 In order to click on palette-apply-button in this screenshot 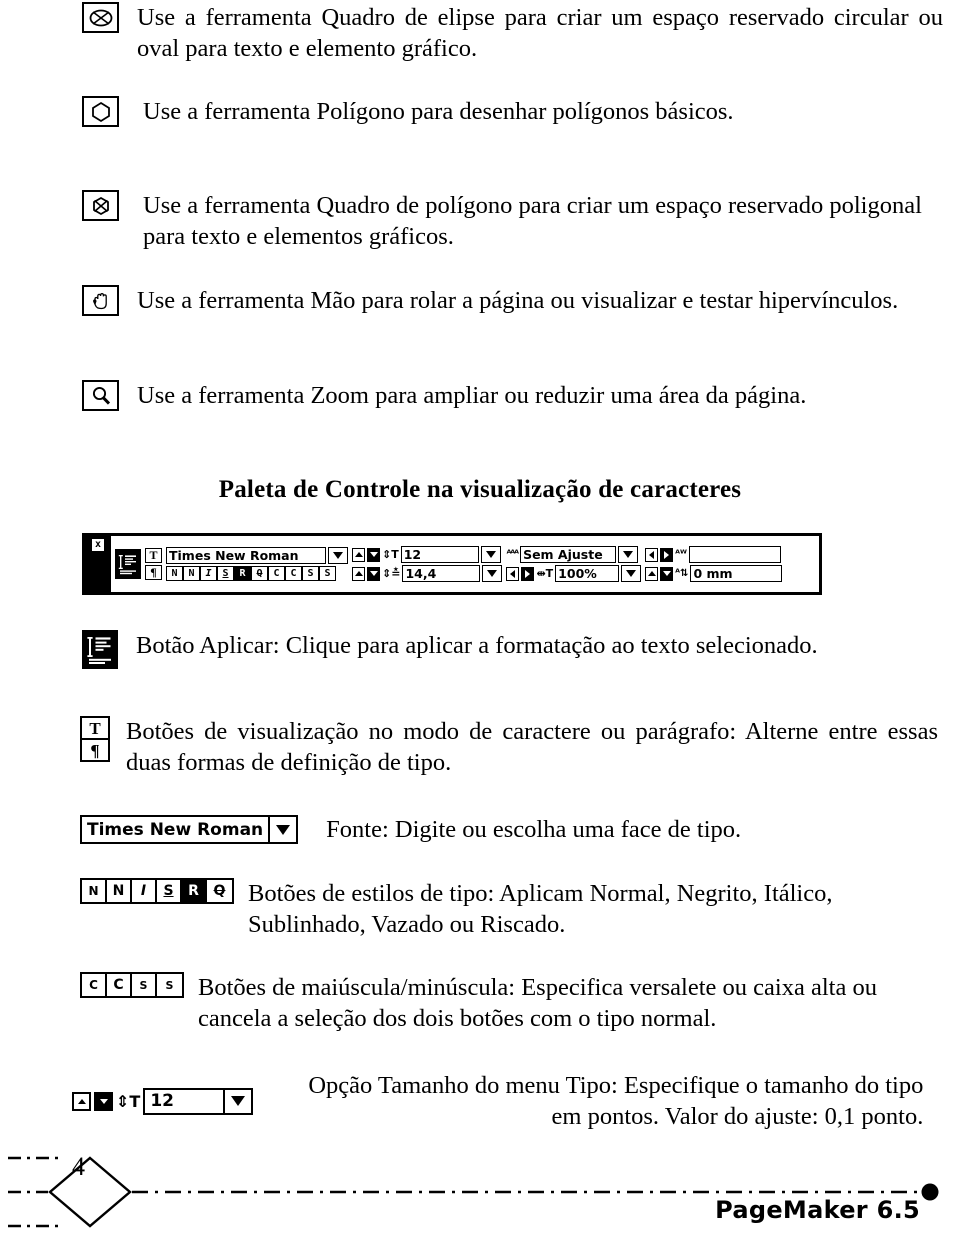, I will do `click(128, 564)`.